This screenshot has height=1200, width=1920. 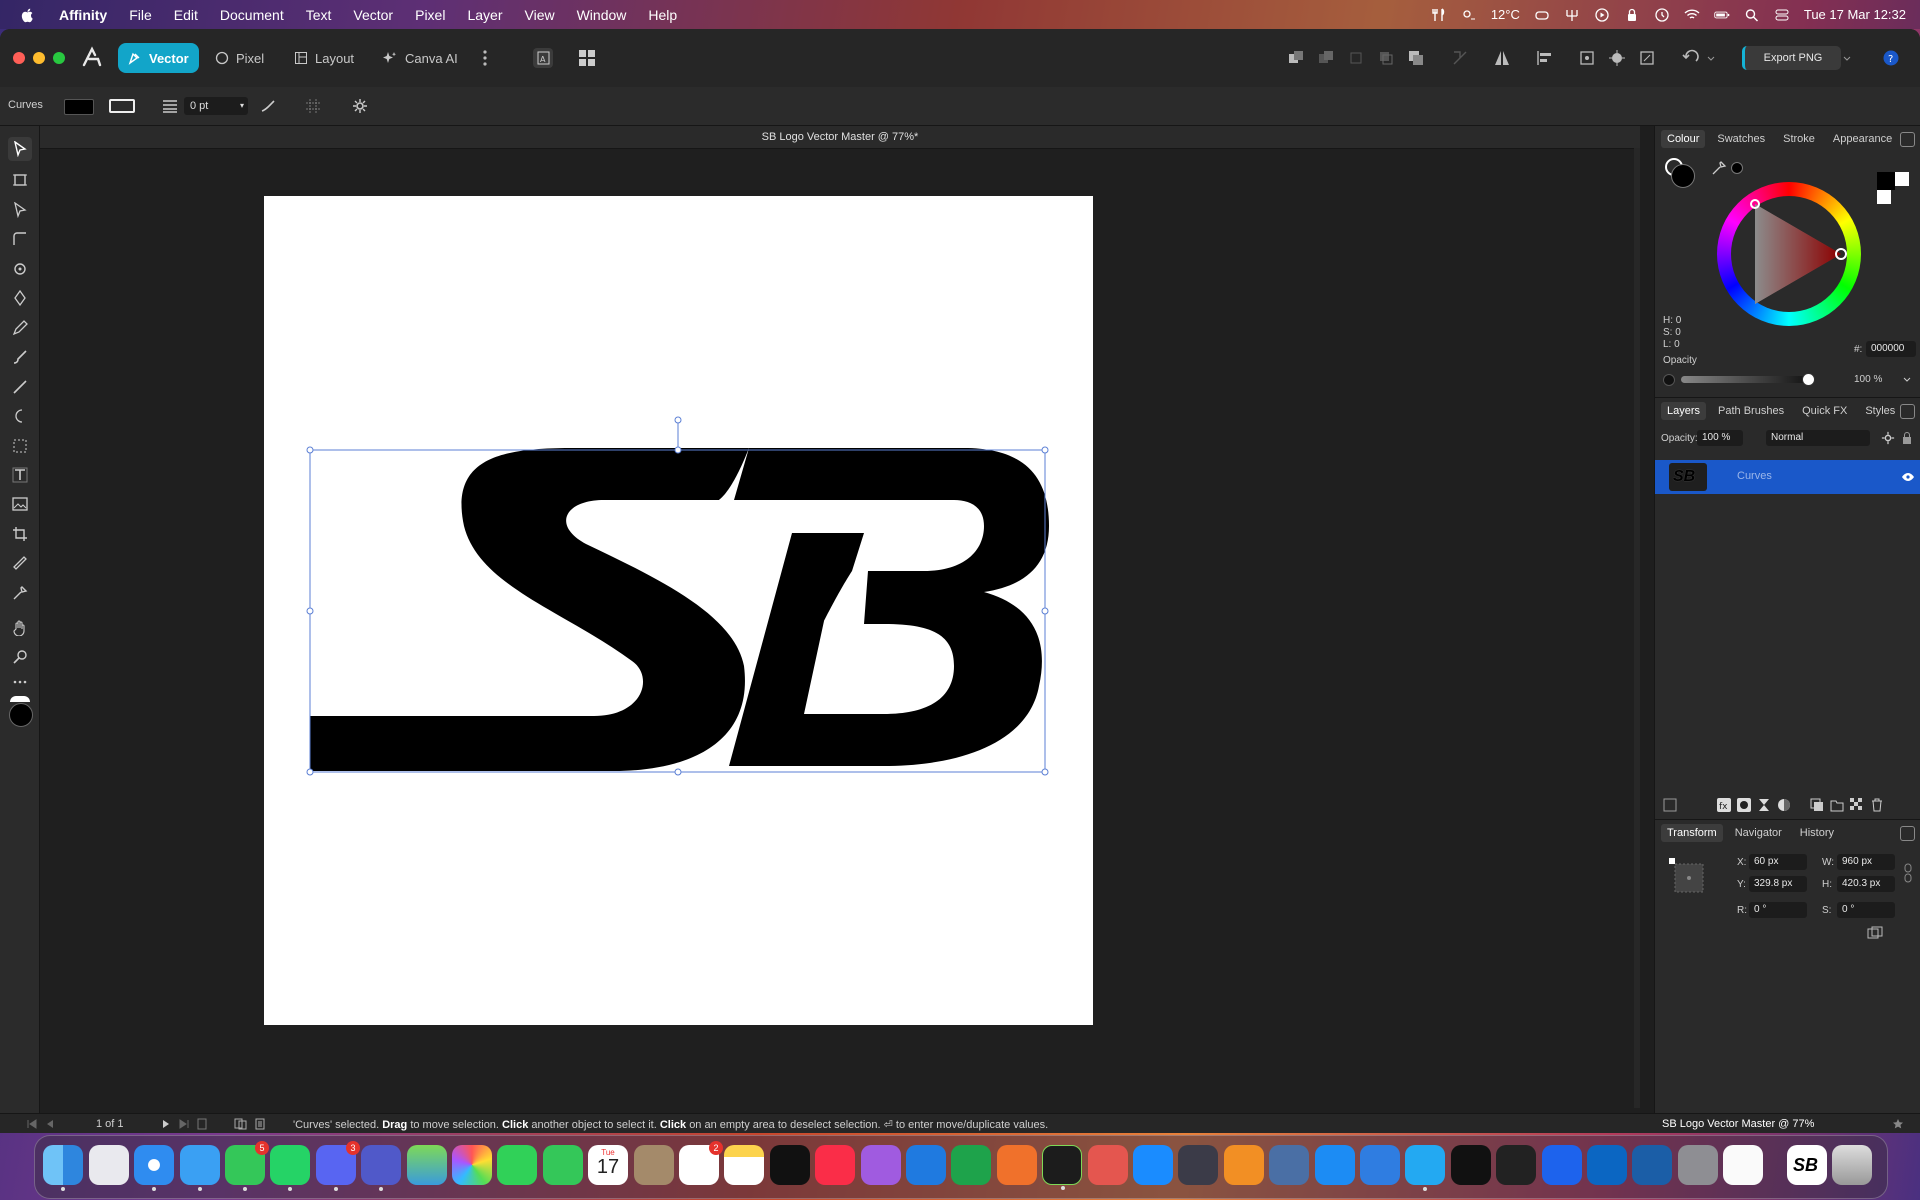 What do you see at coordinates (529, 609) in the screenshot?
I see `logo-s-shape` at bounding box center [529, 609].